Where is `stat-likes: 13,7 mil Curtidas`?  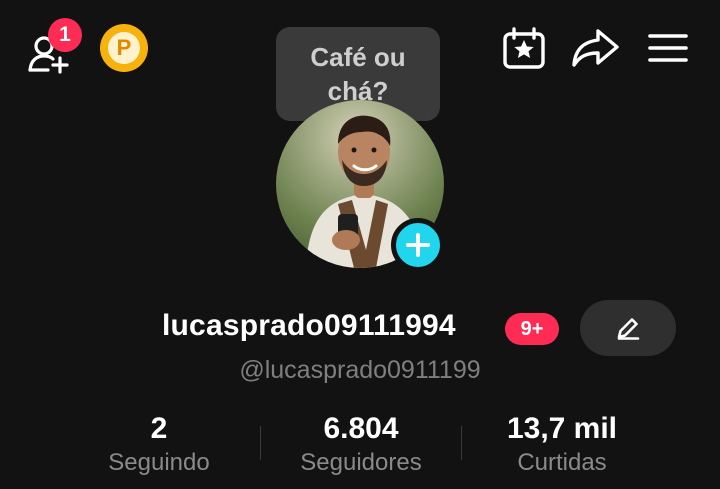
stat-likes: 13,7 mil Curtidas is located at coordinates (562, 445).